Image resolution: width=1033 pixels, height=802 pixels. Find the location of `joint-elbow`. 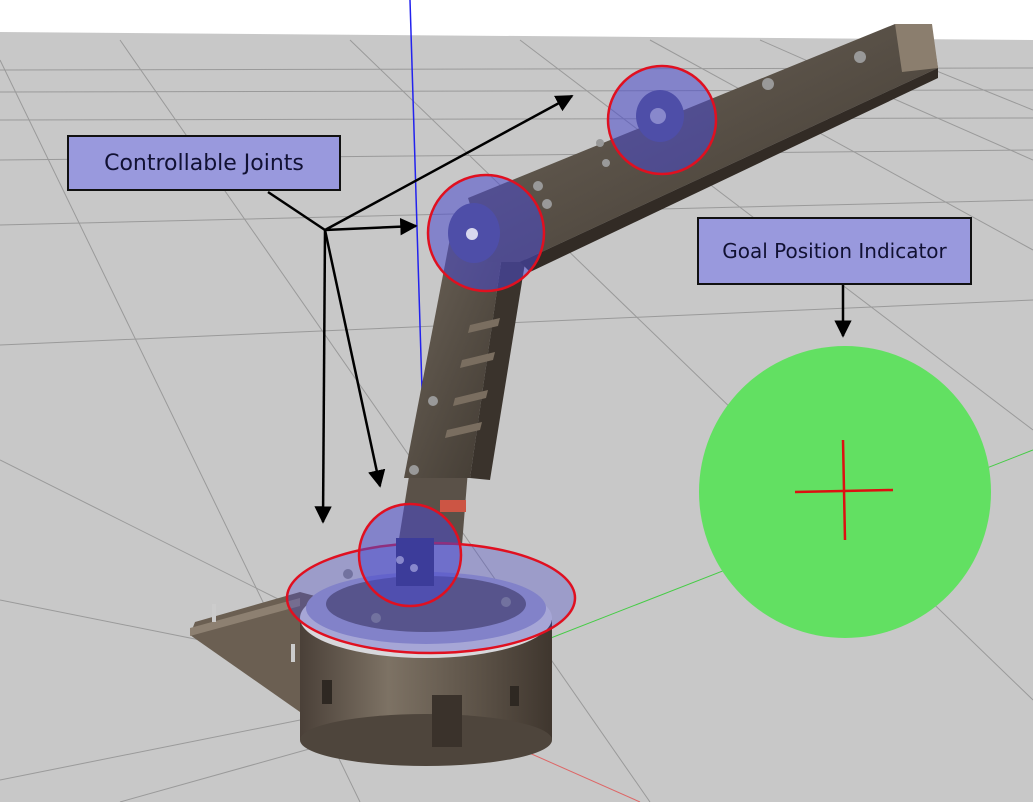

joint-elbow is located at coordinates (486, 233).